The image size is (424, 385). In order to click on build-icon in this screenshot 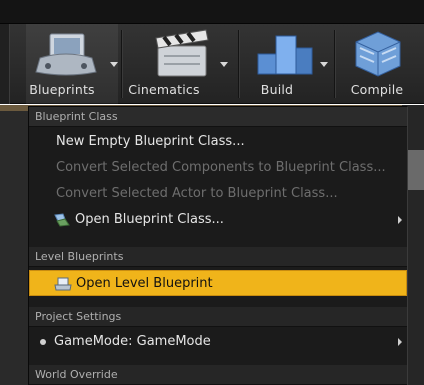, I will do `click(285, 55)`.